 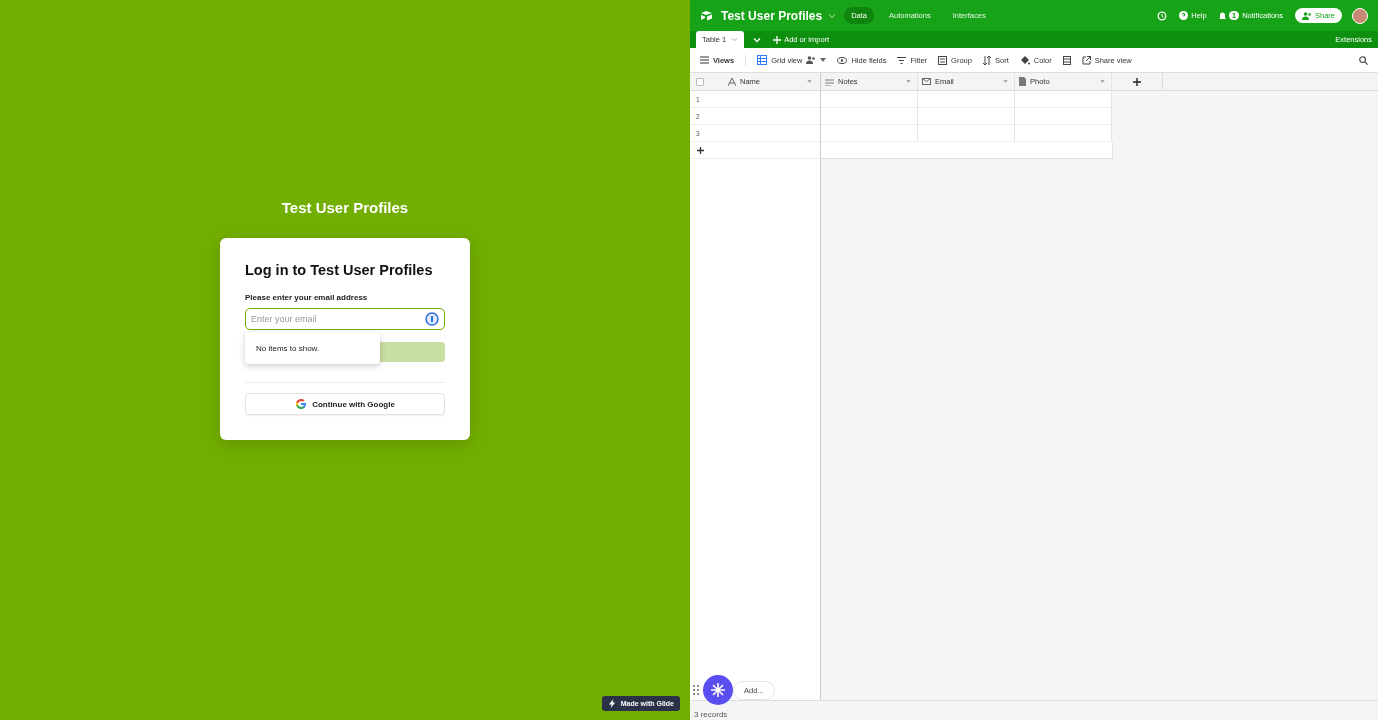 What do you see at coordinates (700, 81) in the screenshot?
I see `select-all-checkbox` at bounding box center [700, 81].